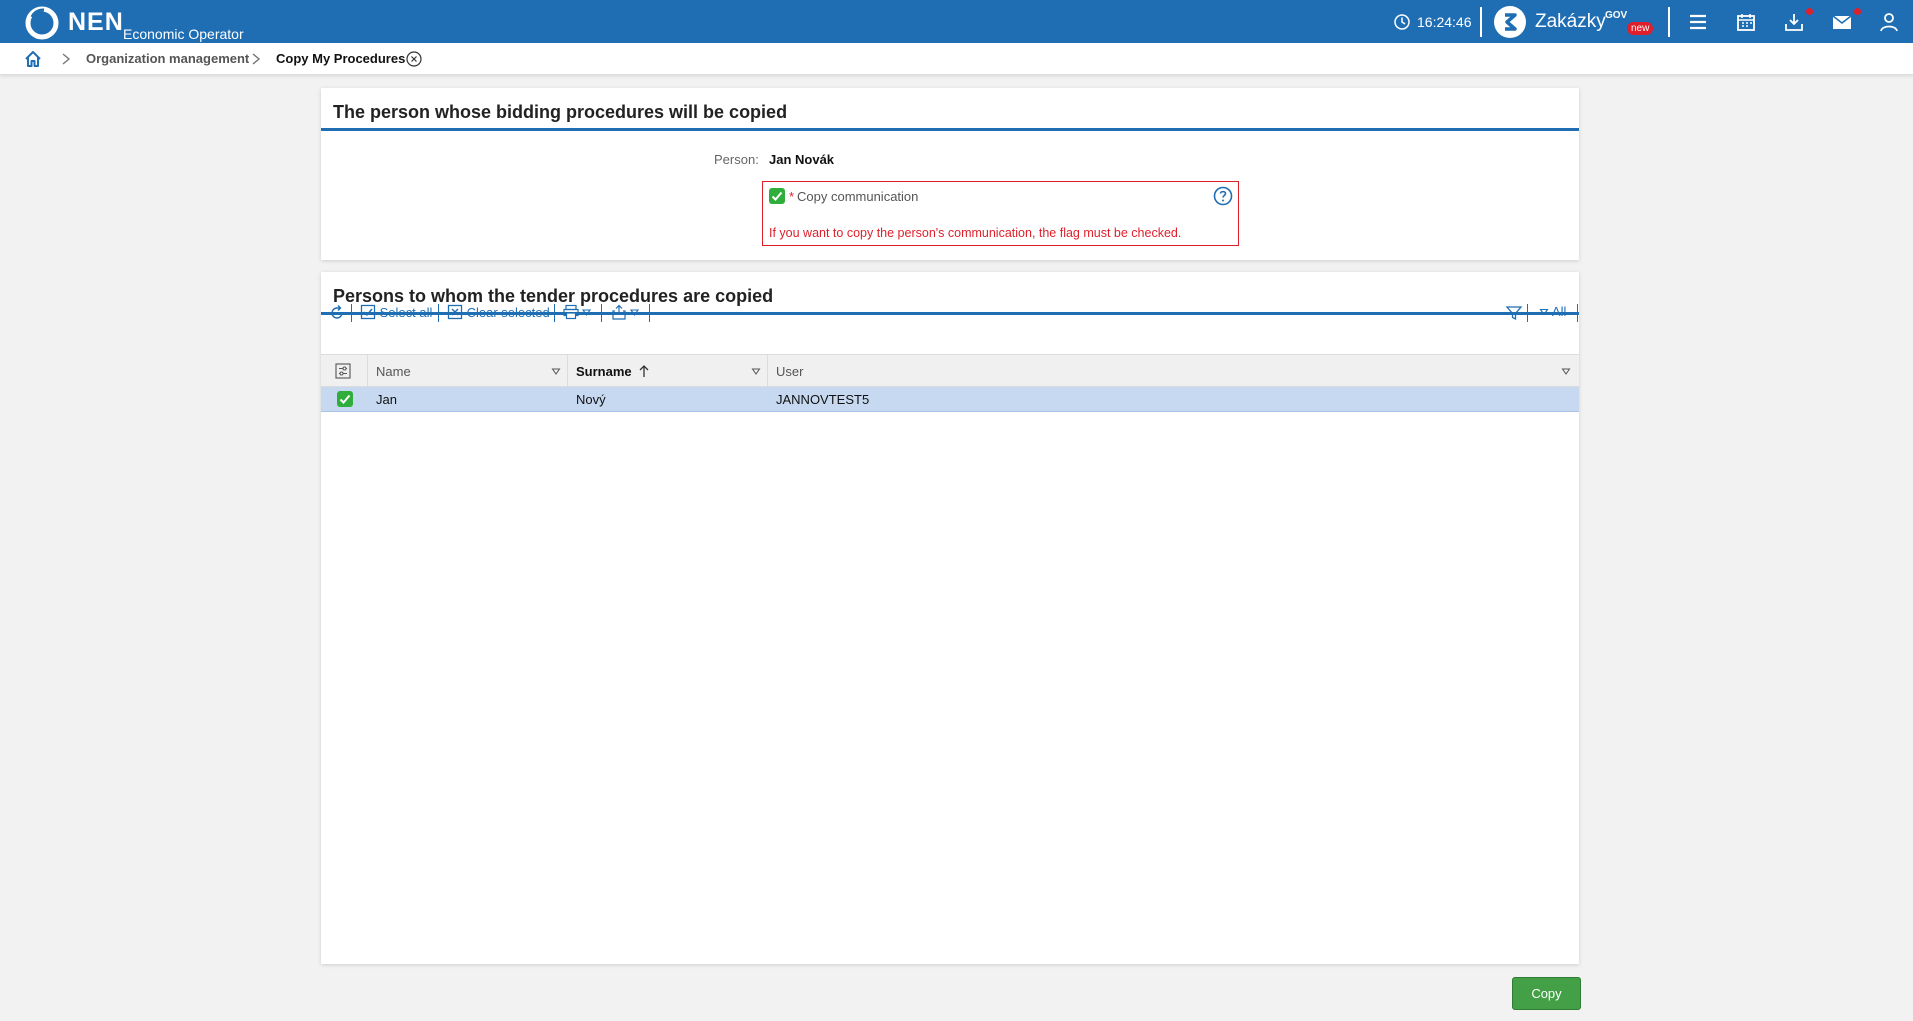 Image resolution: width=1913 pixels, height=1021 pixels. I want to click on filter-all-dropdown: All, so click(1552, 313).